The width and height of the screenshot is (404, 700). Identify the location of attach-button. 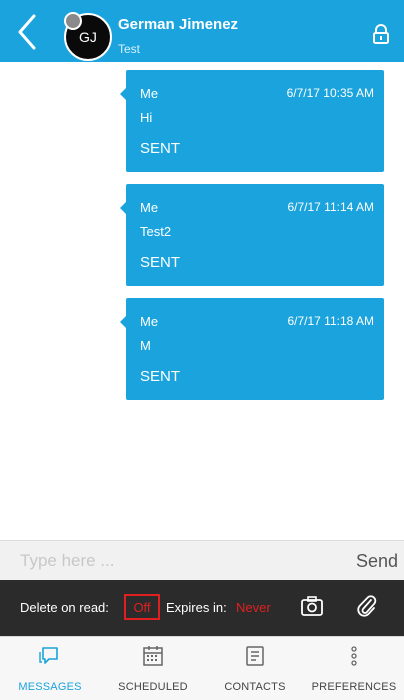
(367, 606).